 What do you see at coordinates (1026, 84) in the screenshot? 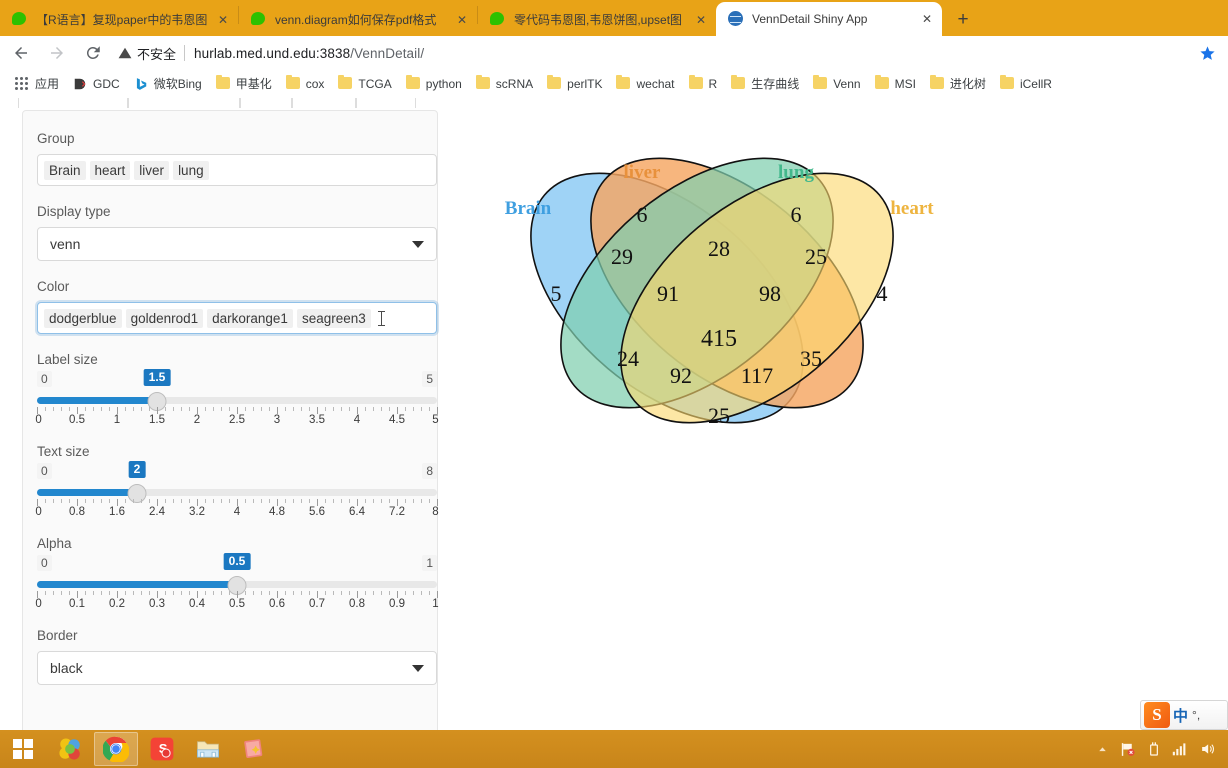
I see `bookmark-folder-15: iCellR` at bounding box center [1026, 84].